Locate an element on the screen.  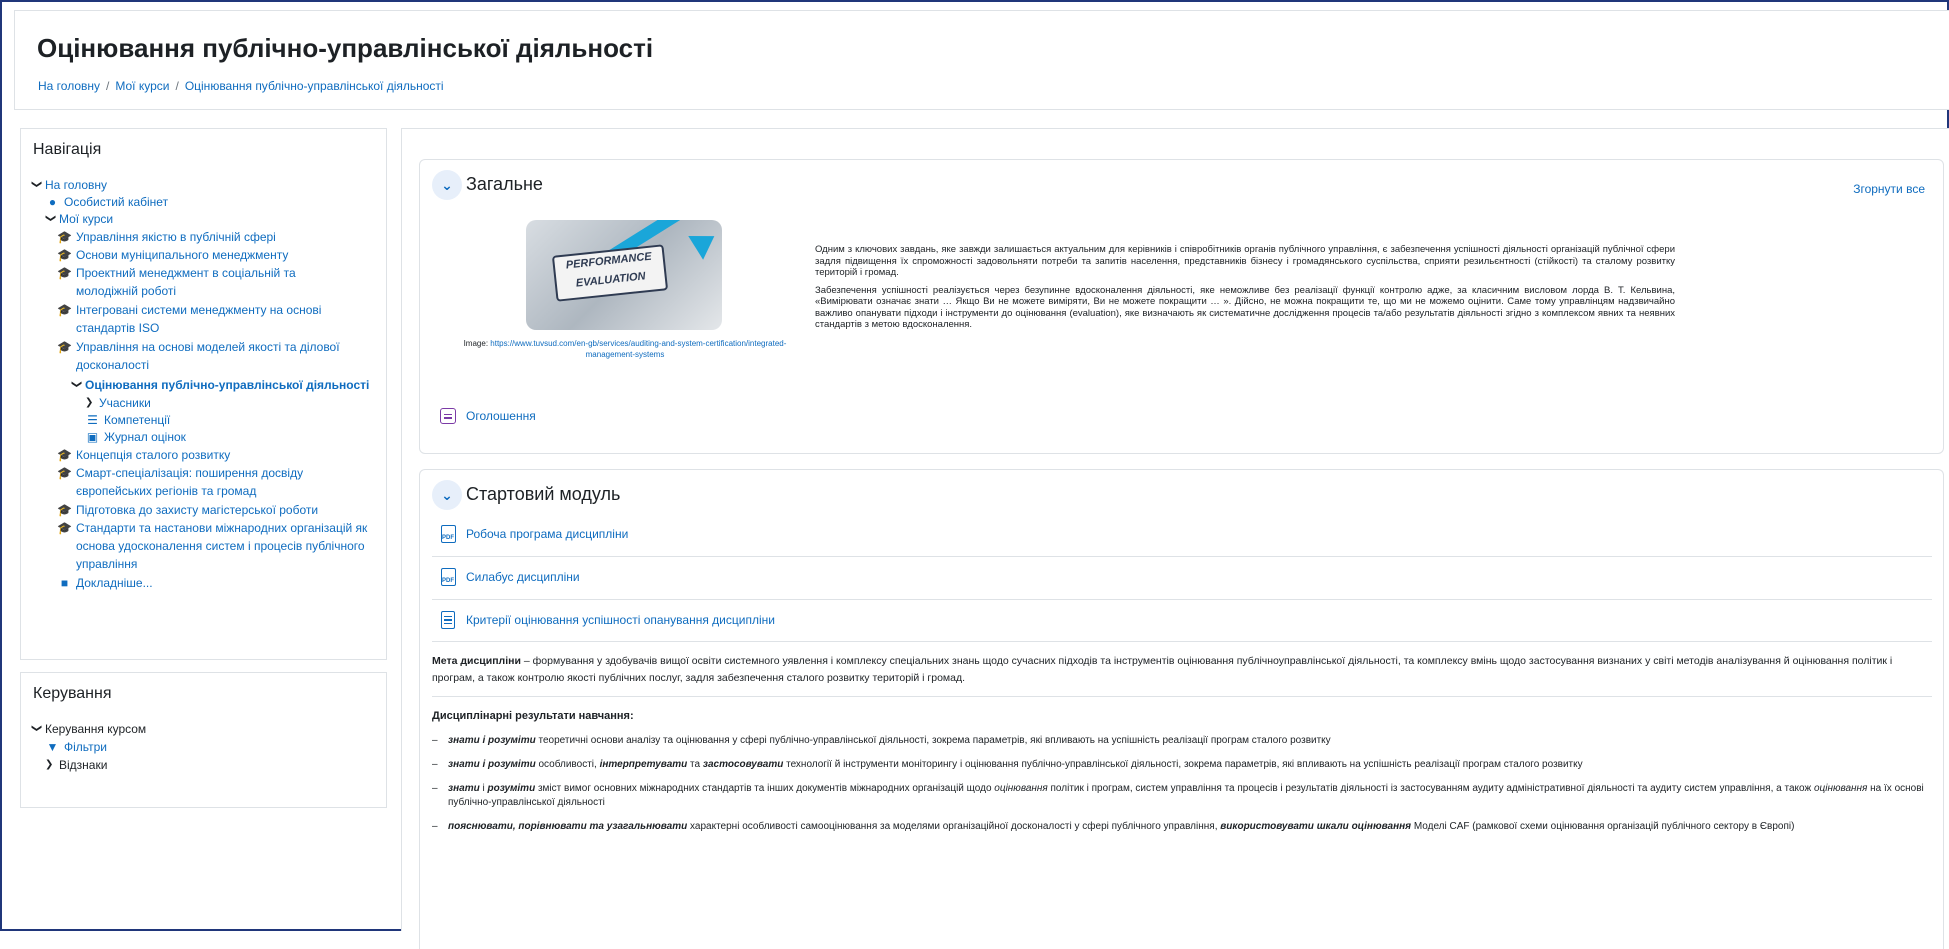
nav-item-competencies: ☰ Компетенції is located at coordinates (127, 420).